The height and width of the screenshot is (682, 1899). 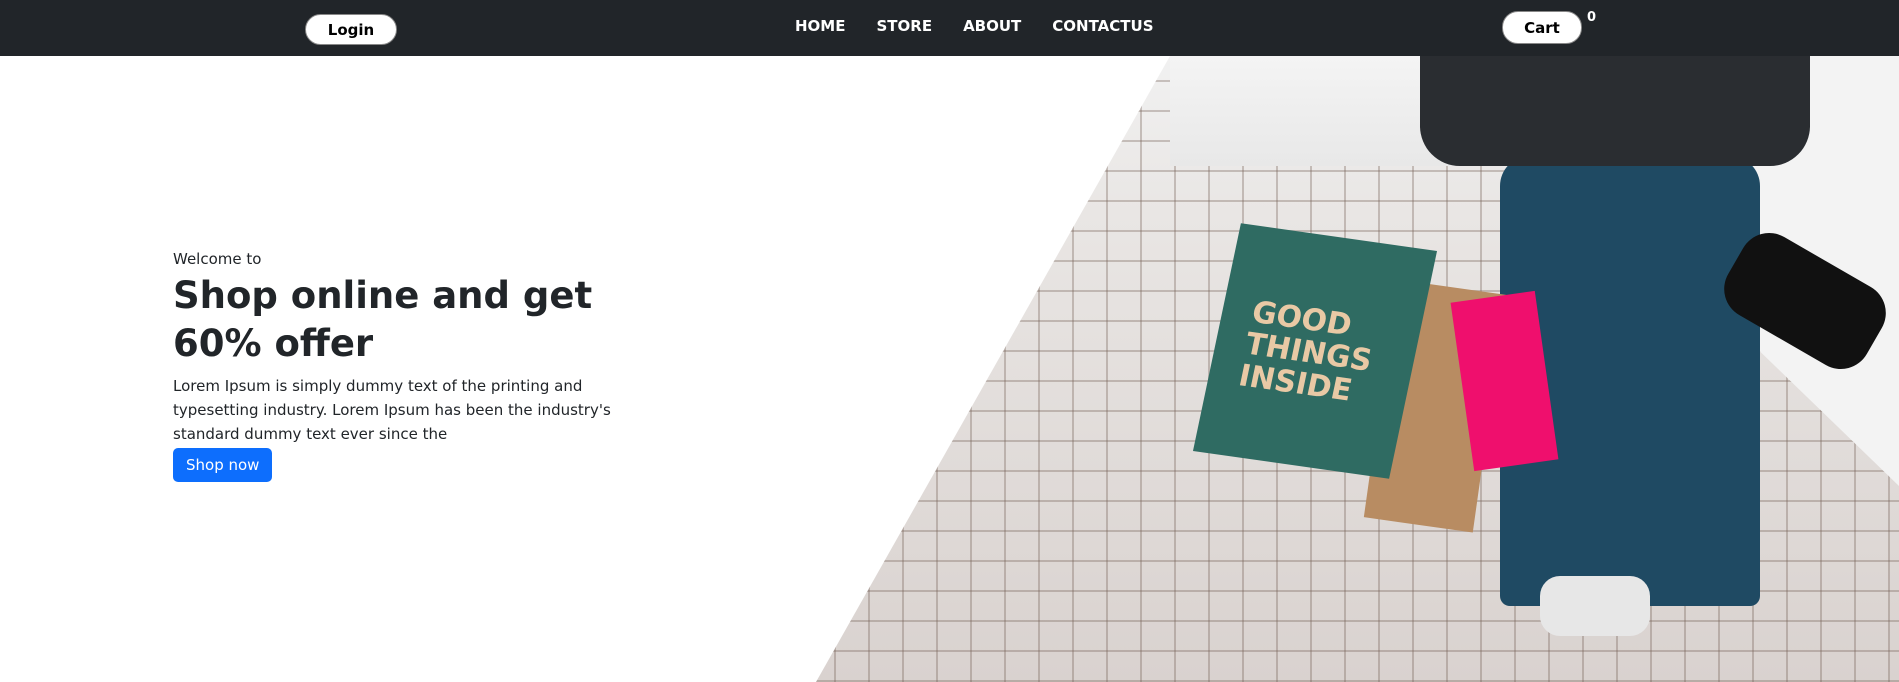 What do you see at coordinates (223, 465) in the screenshot?
I see `shop-now-button: Shop now` at bounding box center [223, 465].